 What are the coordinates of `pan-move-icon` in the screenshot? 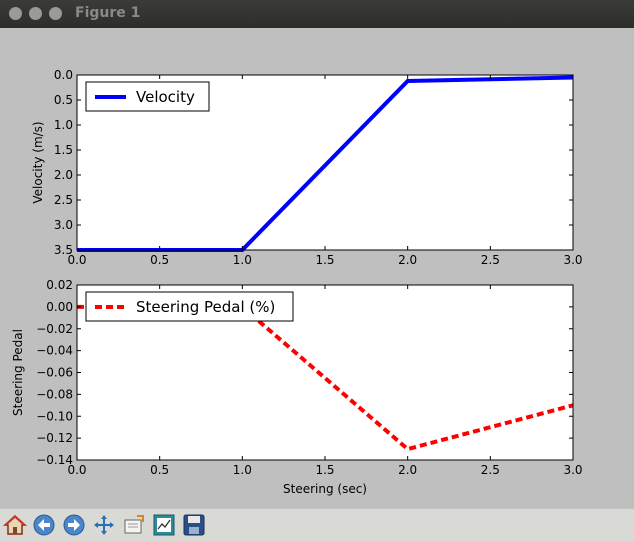 It's located at (104, 525).